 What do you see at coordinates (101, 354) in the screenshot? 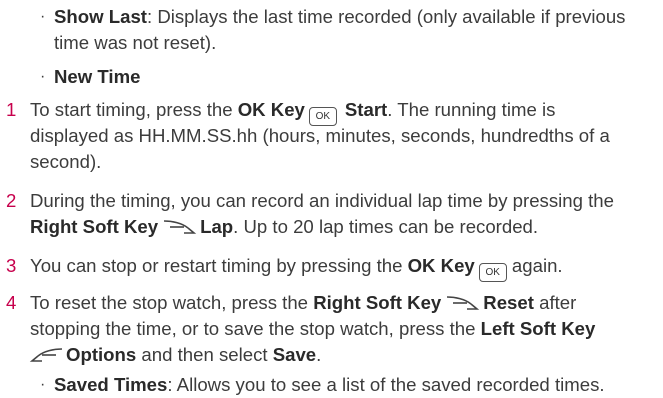
I see `key-action: Options` at bounding box center [101, 354].